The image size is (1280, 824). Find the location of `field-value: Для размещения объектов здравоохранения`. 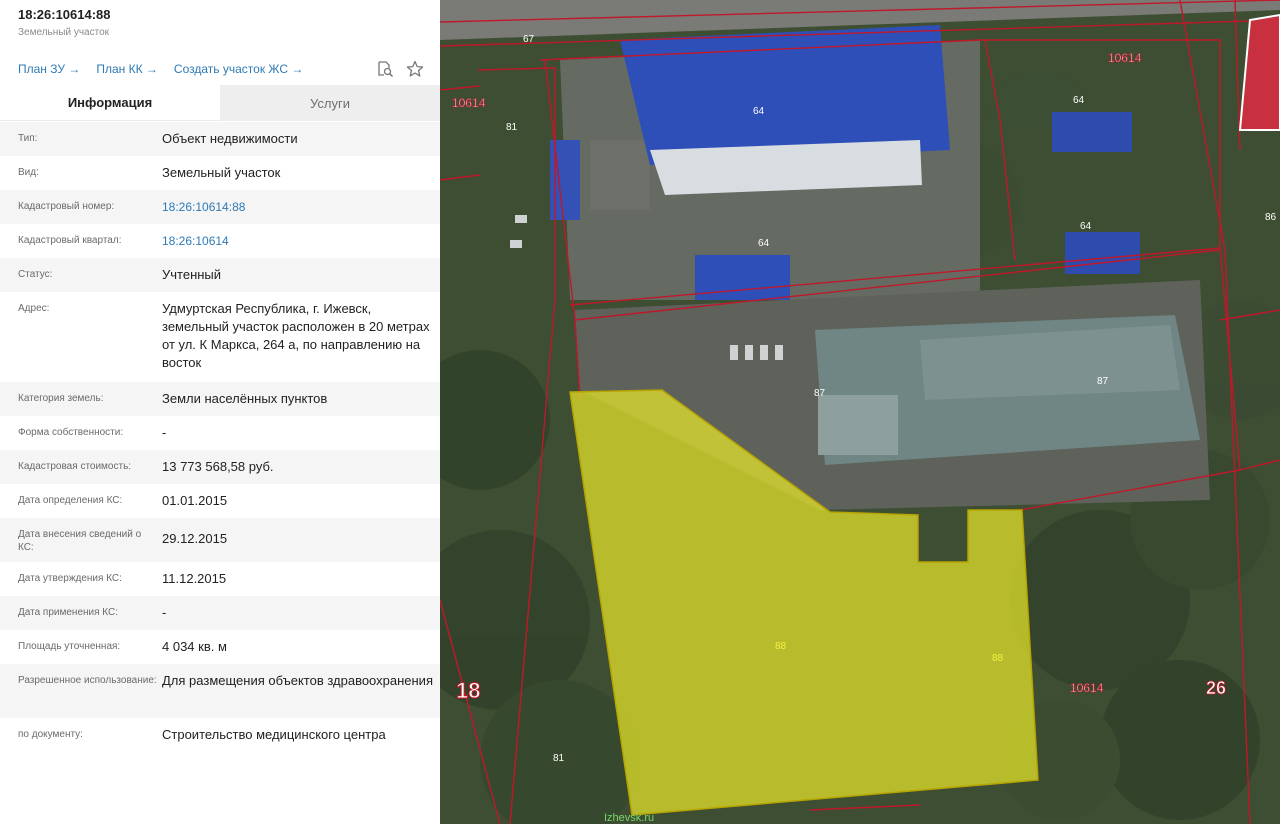

field-value: Для размещения объектов здравоохранения is located at coordinates (297, 680).